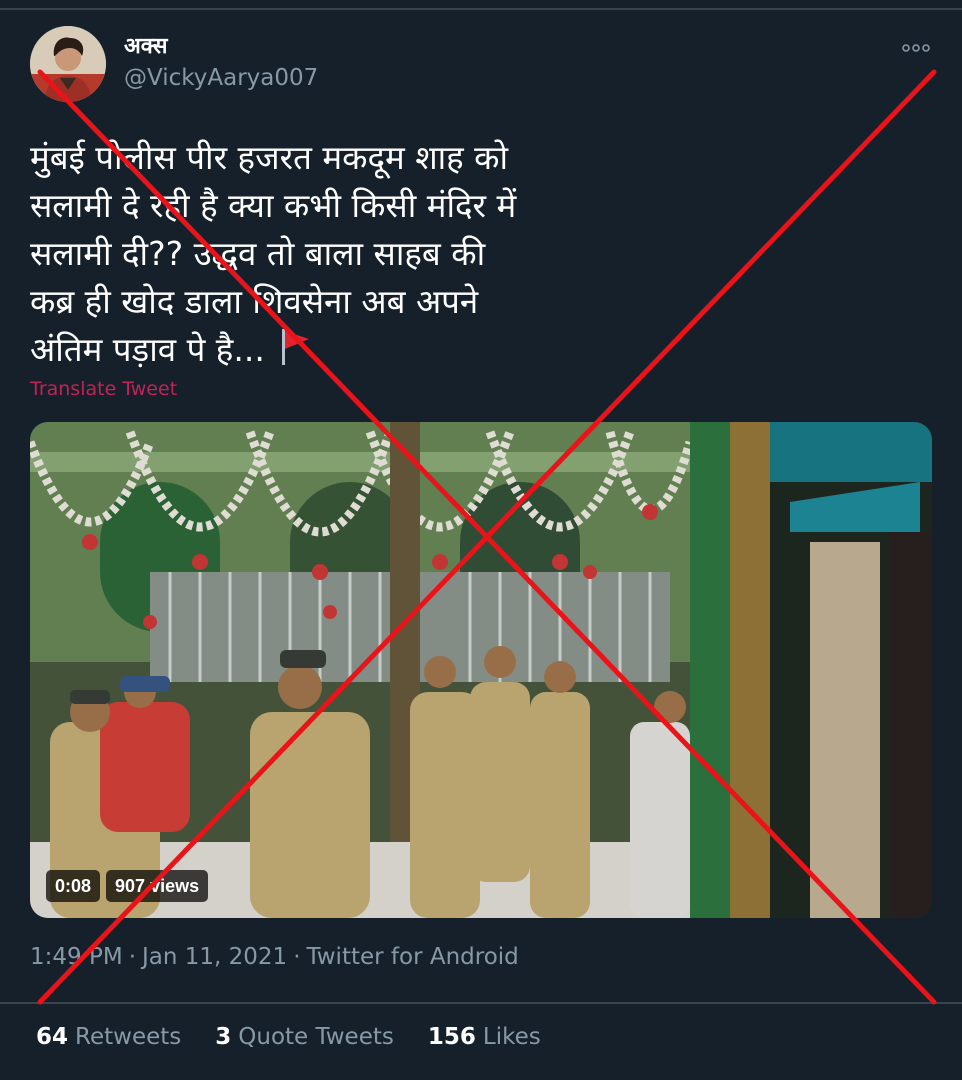 Image resolution: width=962 pixels, height=1080 pixels. I want to click on more-options-button, so click(916, 48).